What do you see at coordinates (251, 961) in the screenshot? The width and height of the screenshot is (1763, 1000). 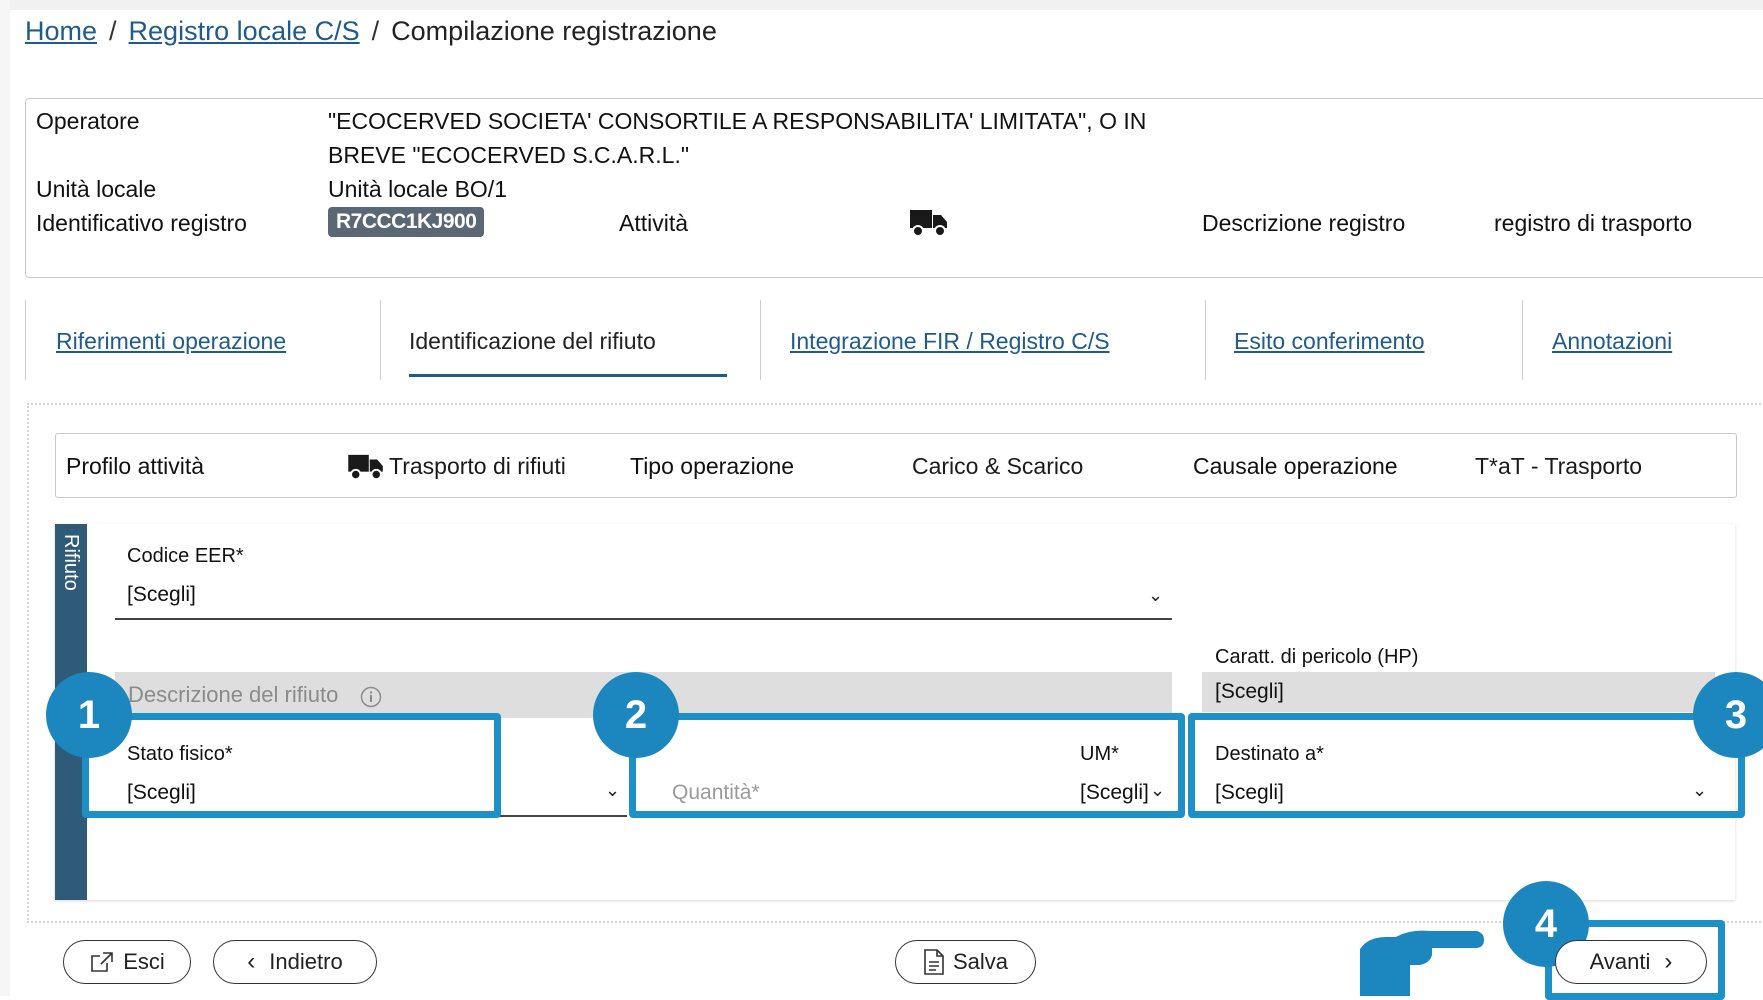 I see `chevron-left-icon: ‹` at bounding box center [251, 961].